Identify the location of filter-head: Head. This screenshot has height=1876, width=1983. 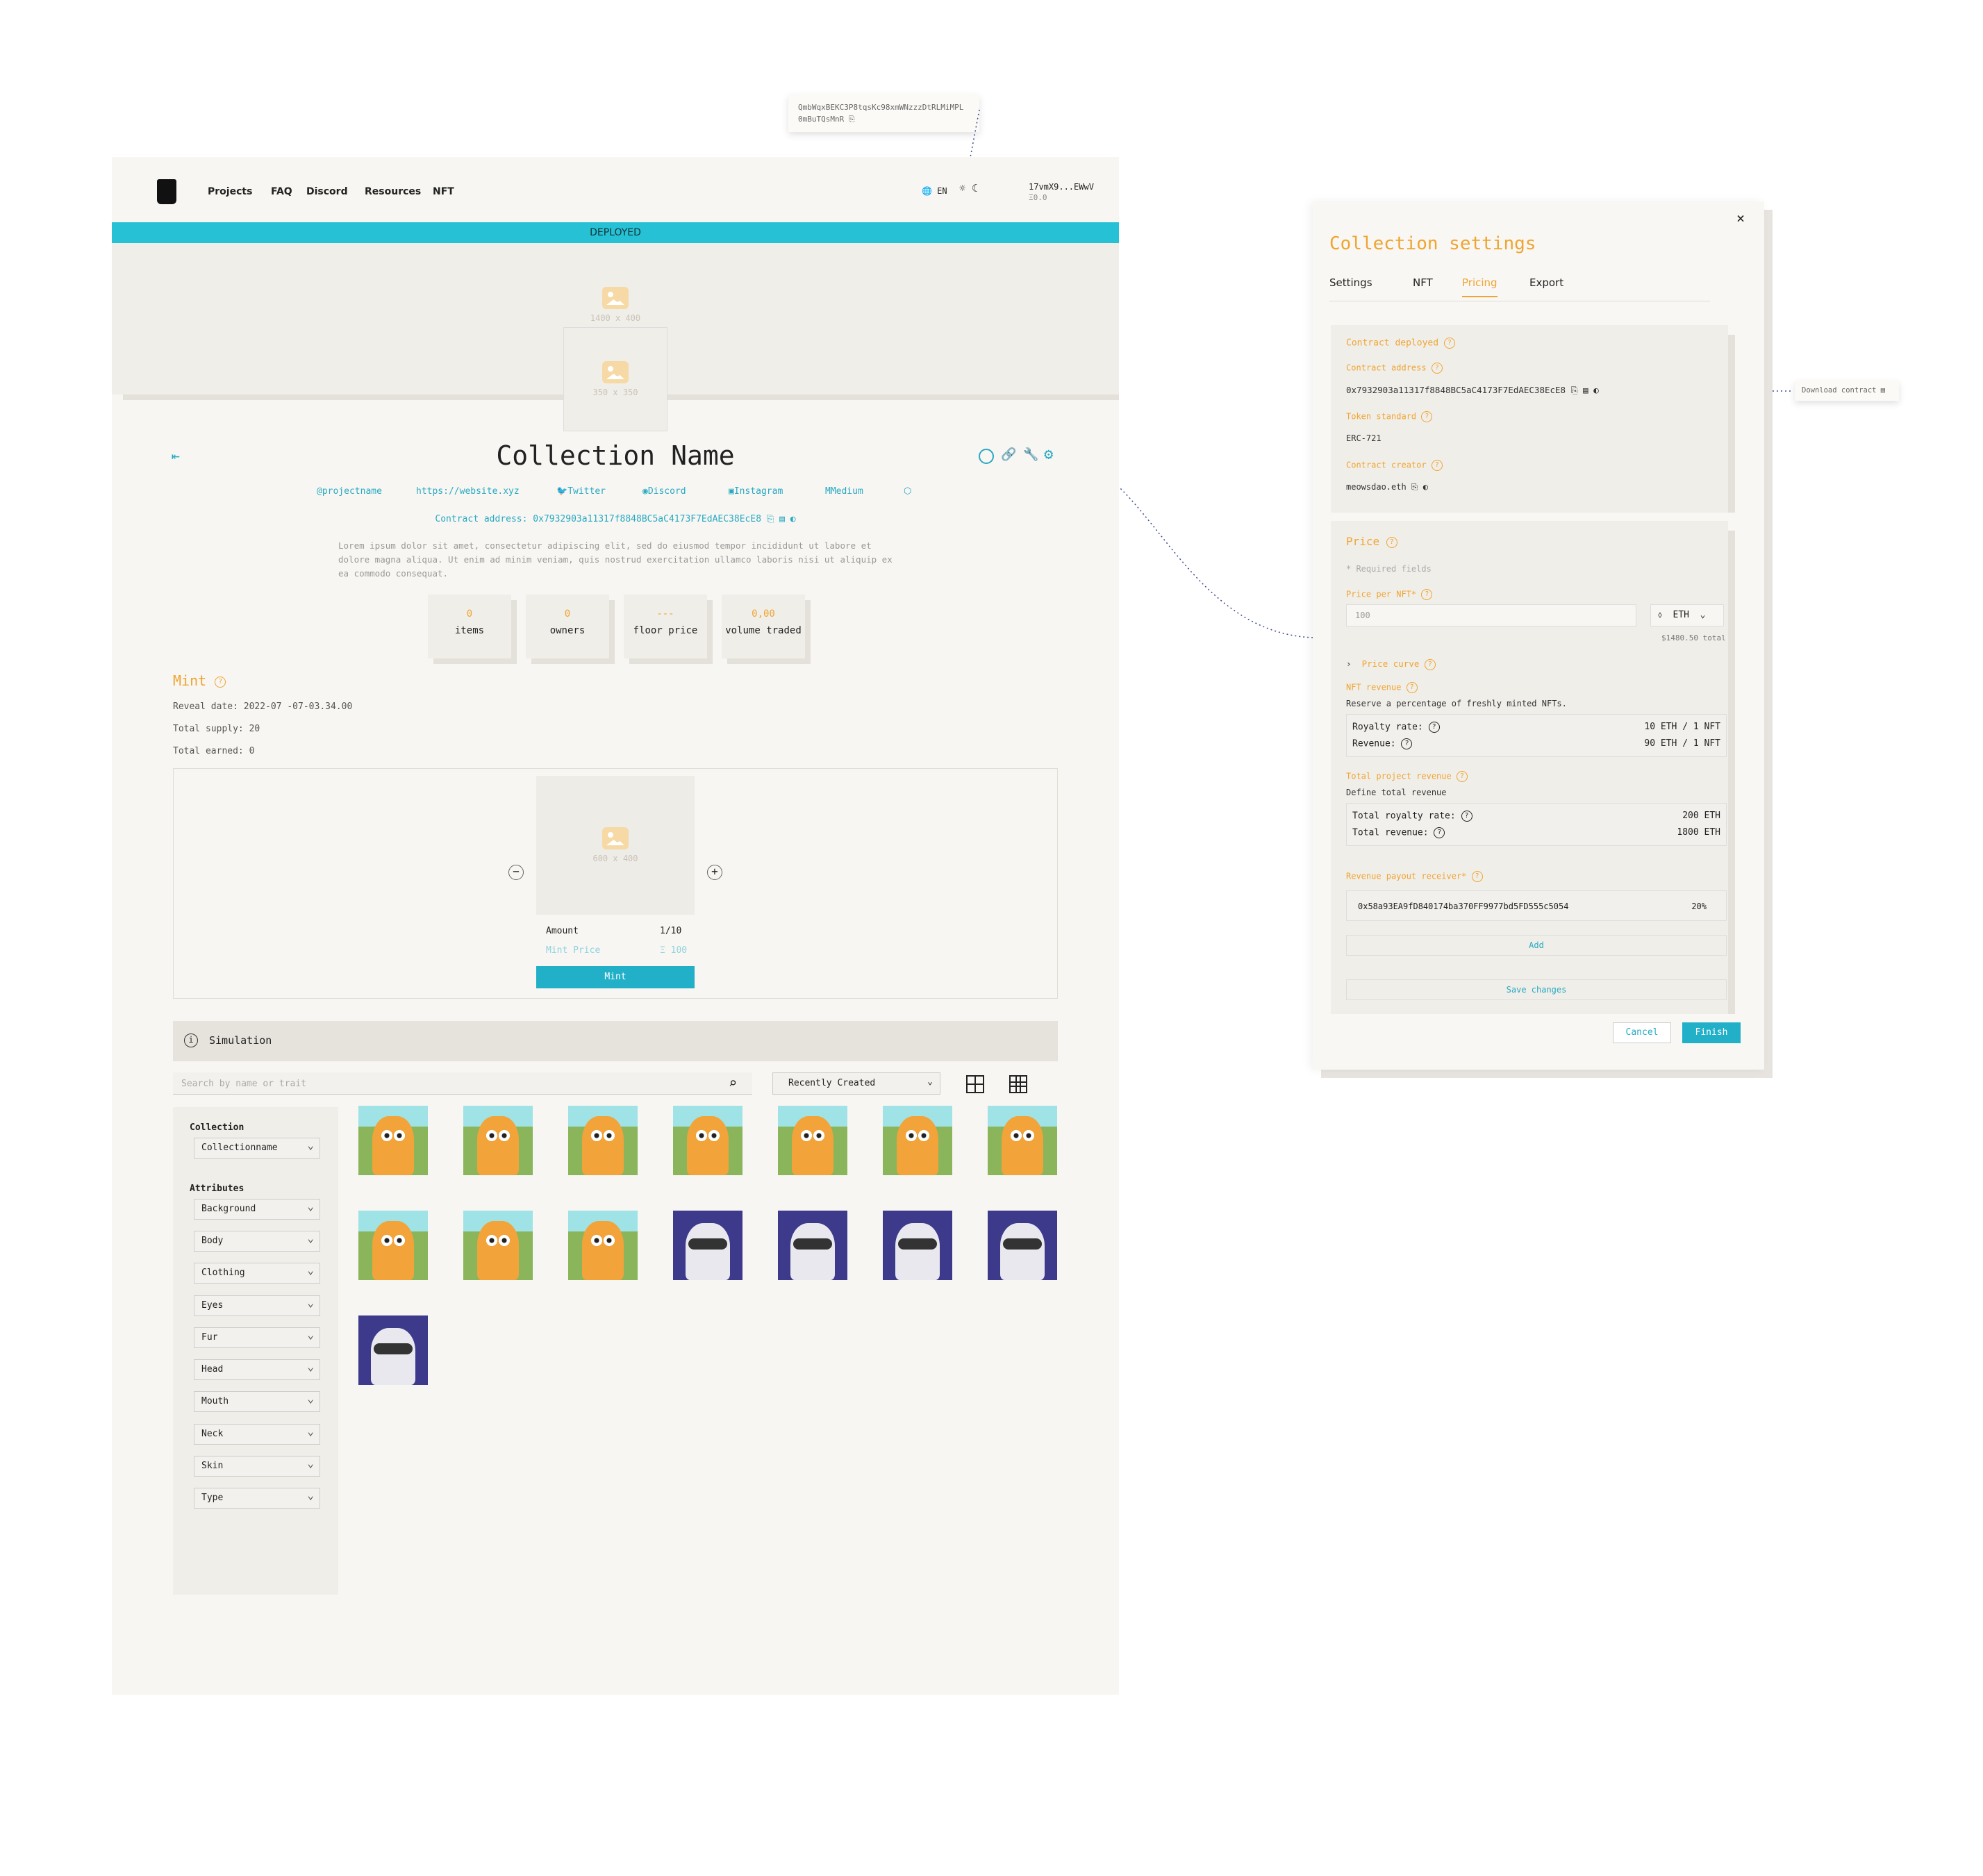
(257, 1368).